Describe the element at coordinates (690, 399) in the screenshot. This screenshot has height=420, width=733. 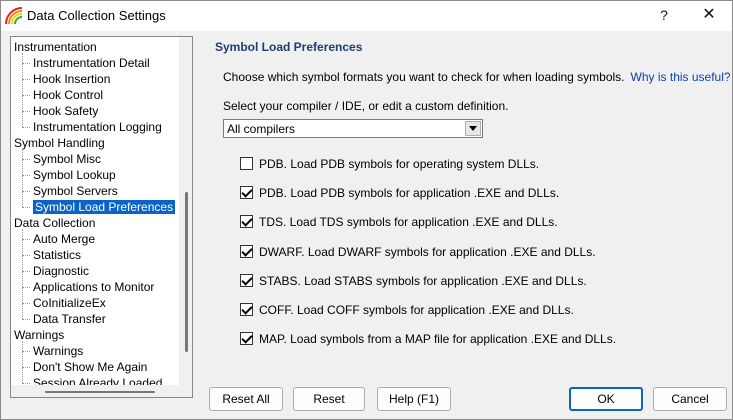
I see `cancel-button: Cancel` at that location.